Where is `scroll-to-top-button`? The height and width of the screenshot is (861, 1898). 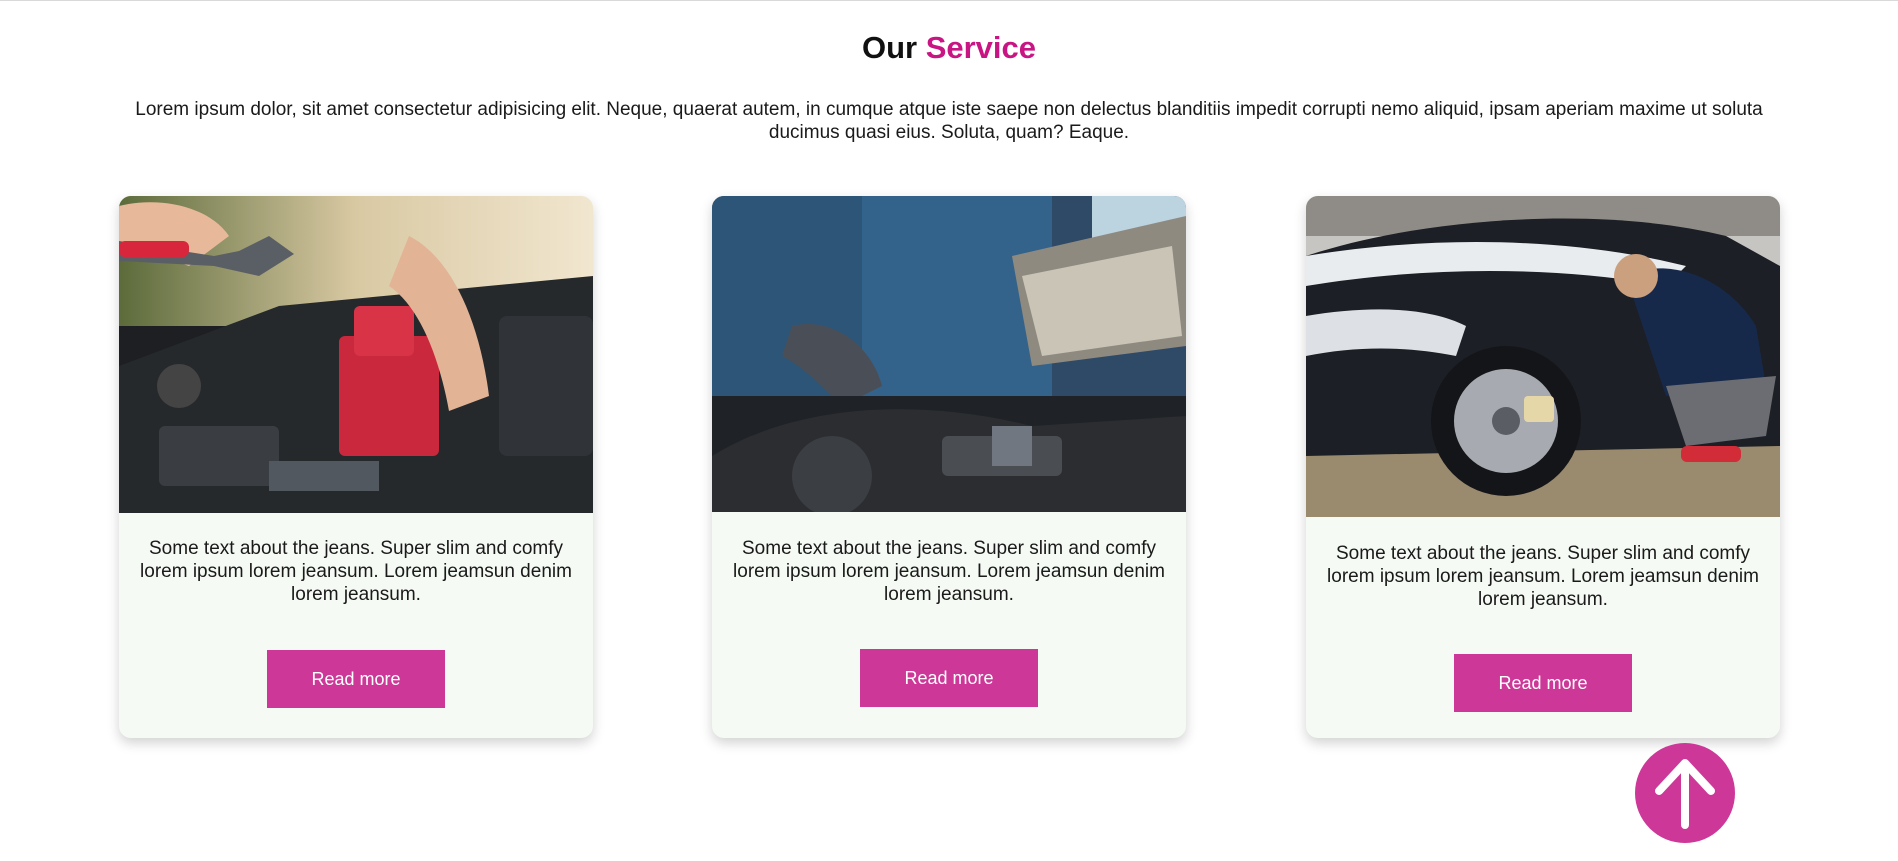 scroll-to-top-button is located at coordinates (1685, 793).